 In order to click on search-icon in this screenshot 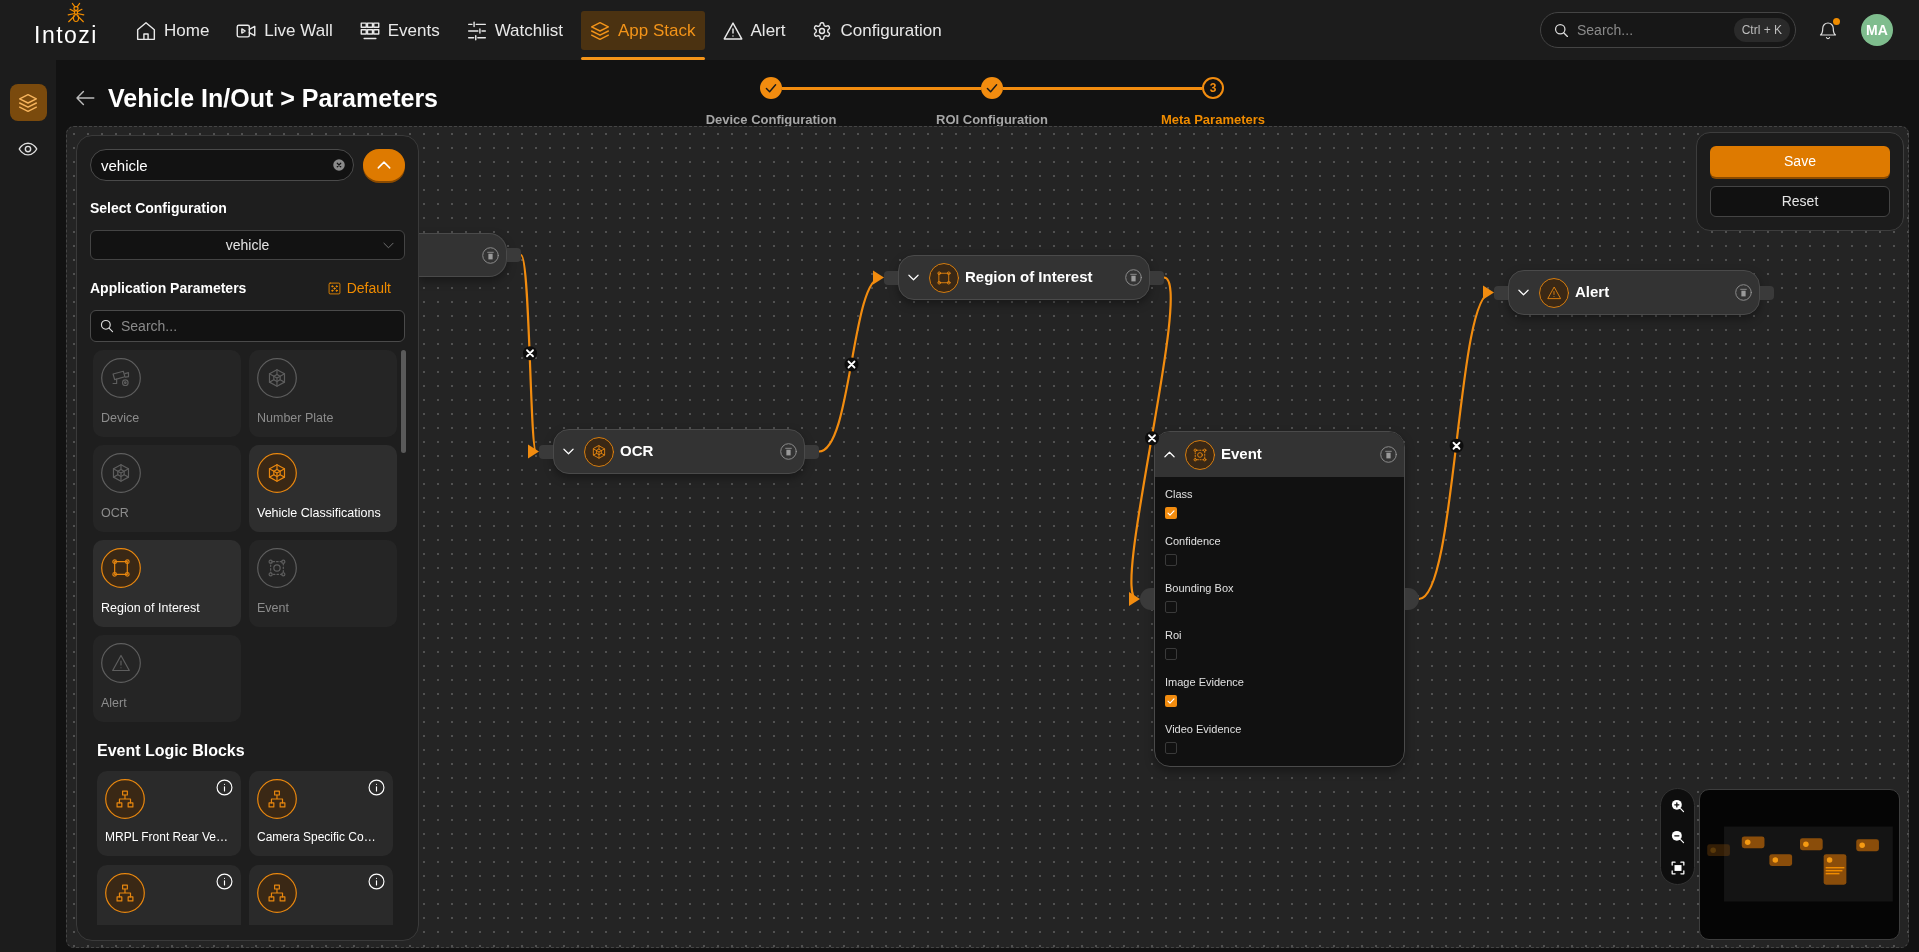, I will do `click(107, 326)`.